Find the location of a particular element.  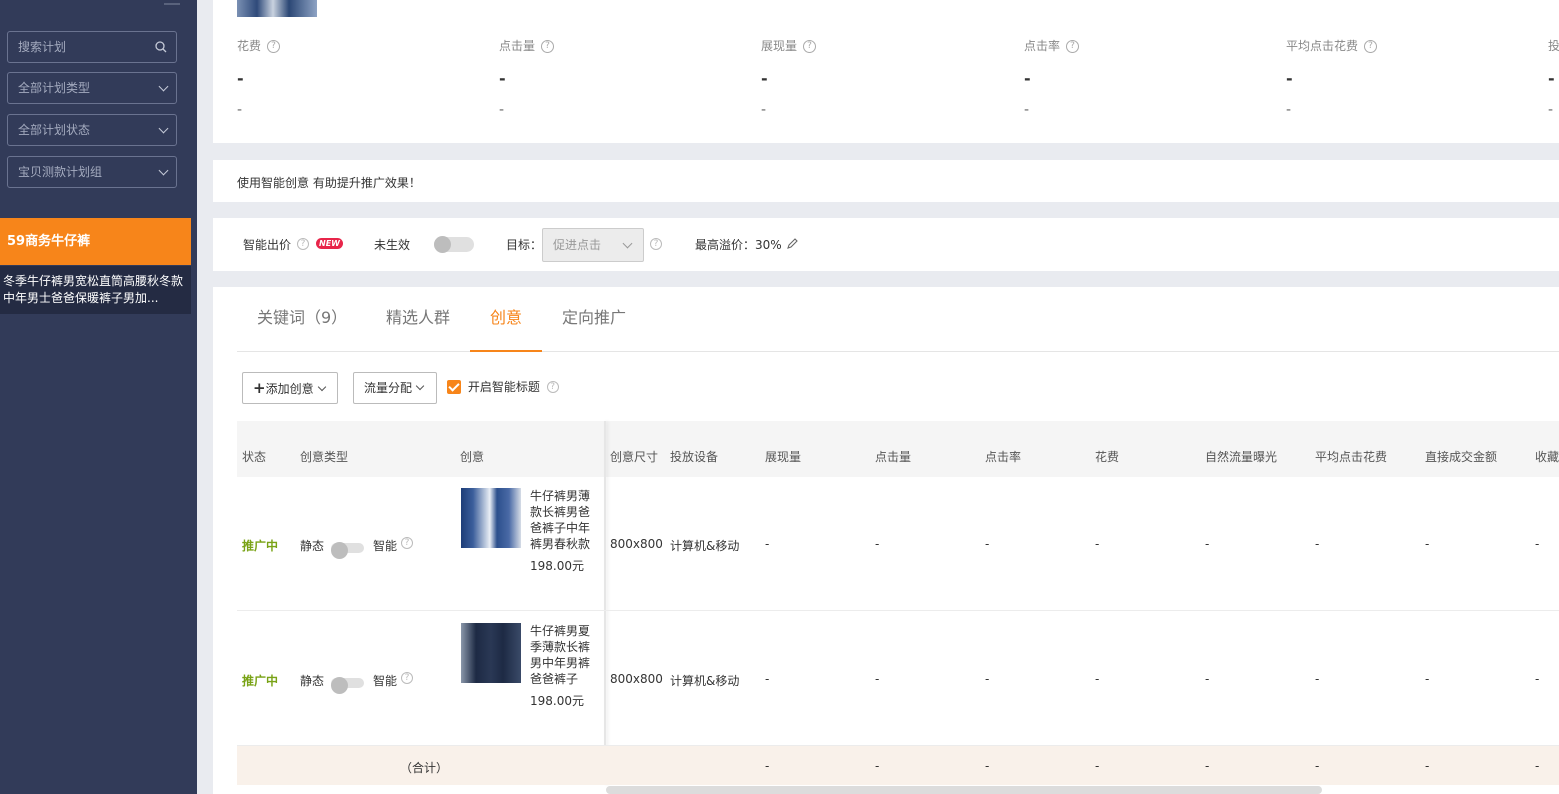

target-label: 目标： is located at coordinates (524, 245).